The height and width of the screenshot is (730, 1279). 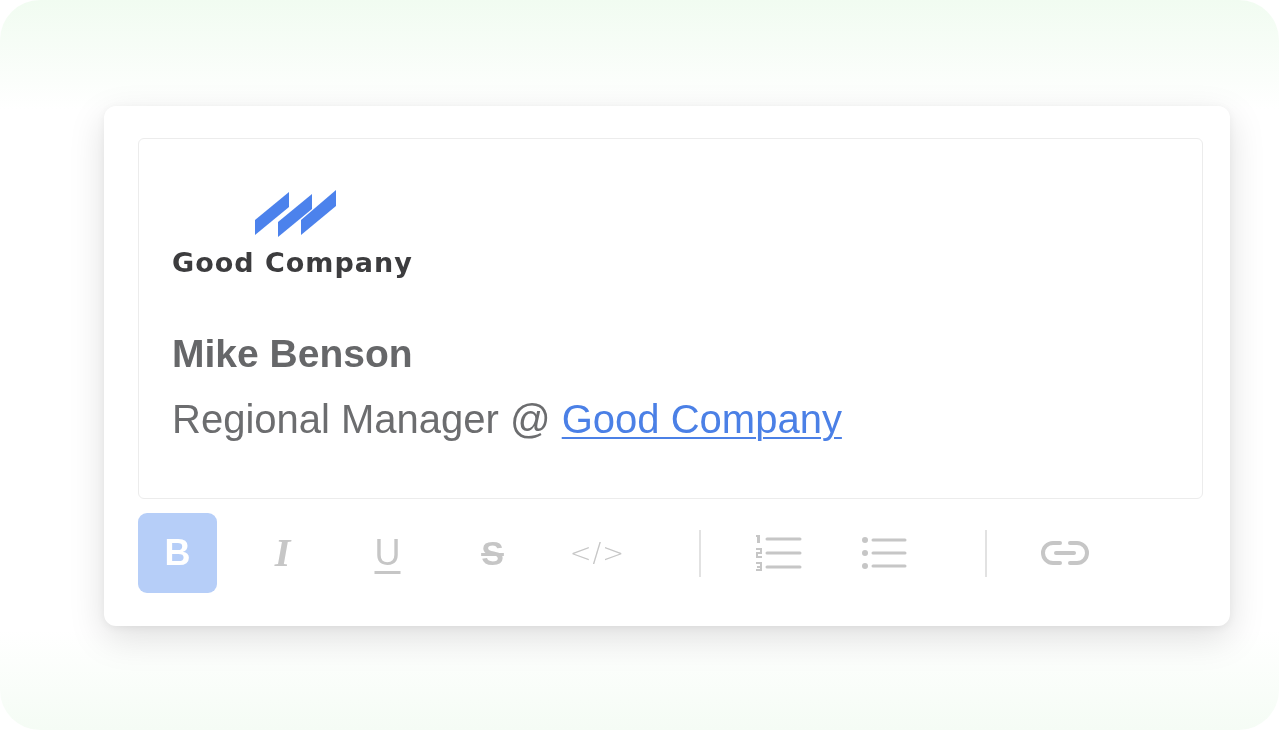 What do you see at coordinates (177, 553) in the screenshot?
I see `bold-button: B` at bounding box center [177, 553].